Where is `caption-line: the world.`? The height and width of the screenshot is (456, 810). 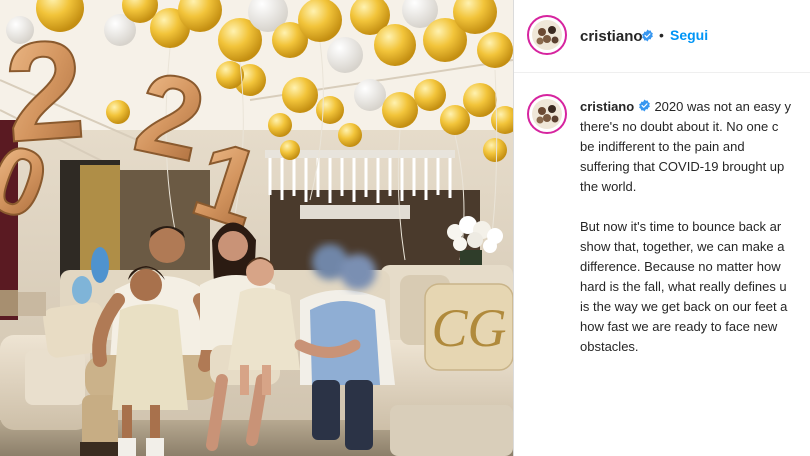 caption-line: the world. is located at coordinates (608, 186).